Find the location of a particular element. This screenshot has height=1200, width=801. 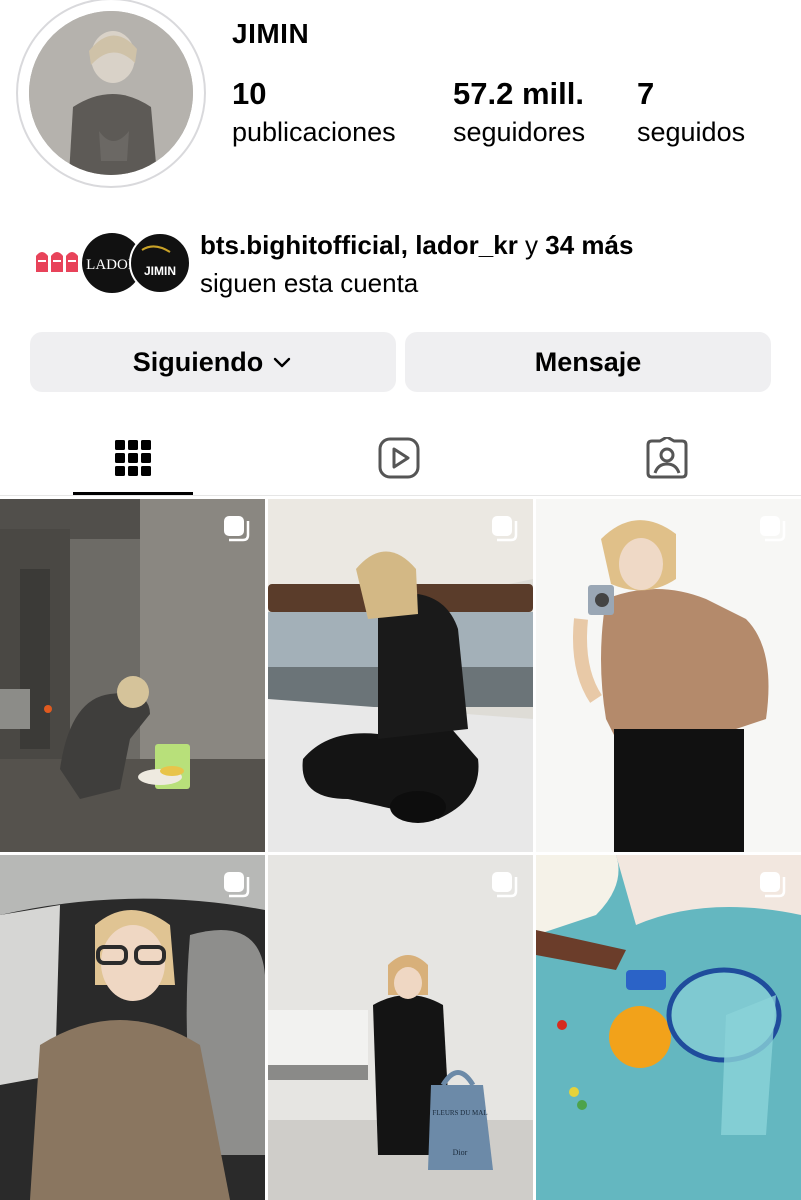

stat-followers: 57.2 mill. seguidores is located at coordinates (519, 114).